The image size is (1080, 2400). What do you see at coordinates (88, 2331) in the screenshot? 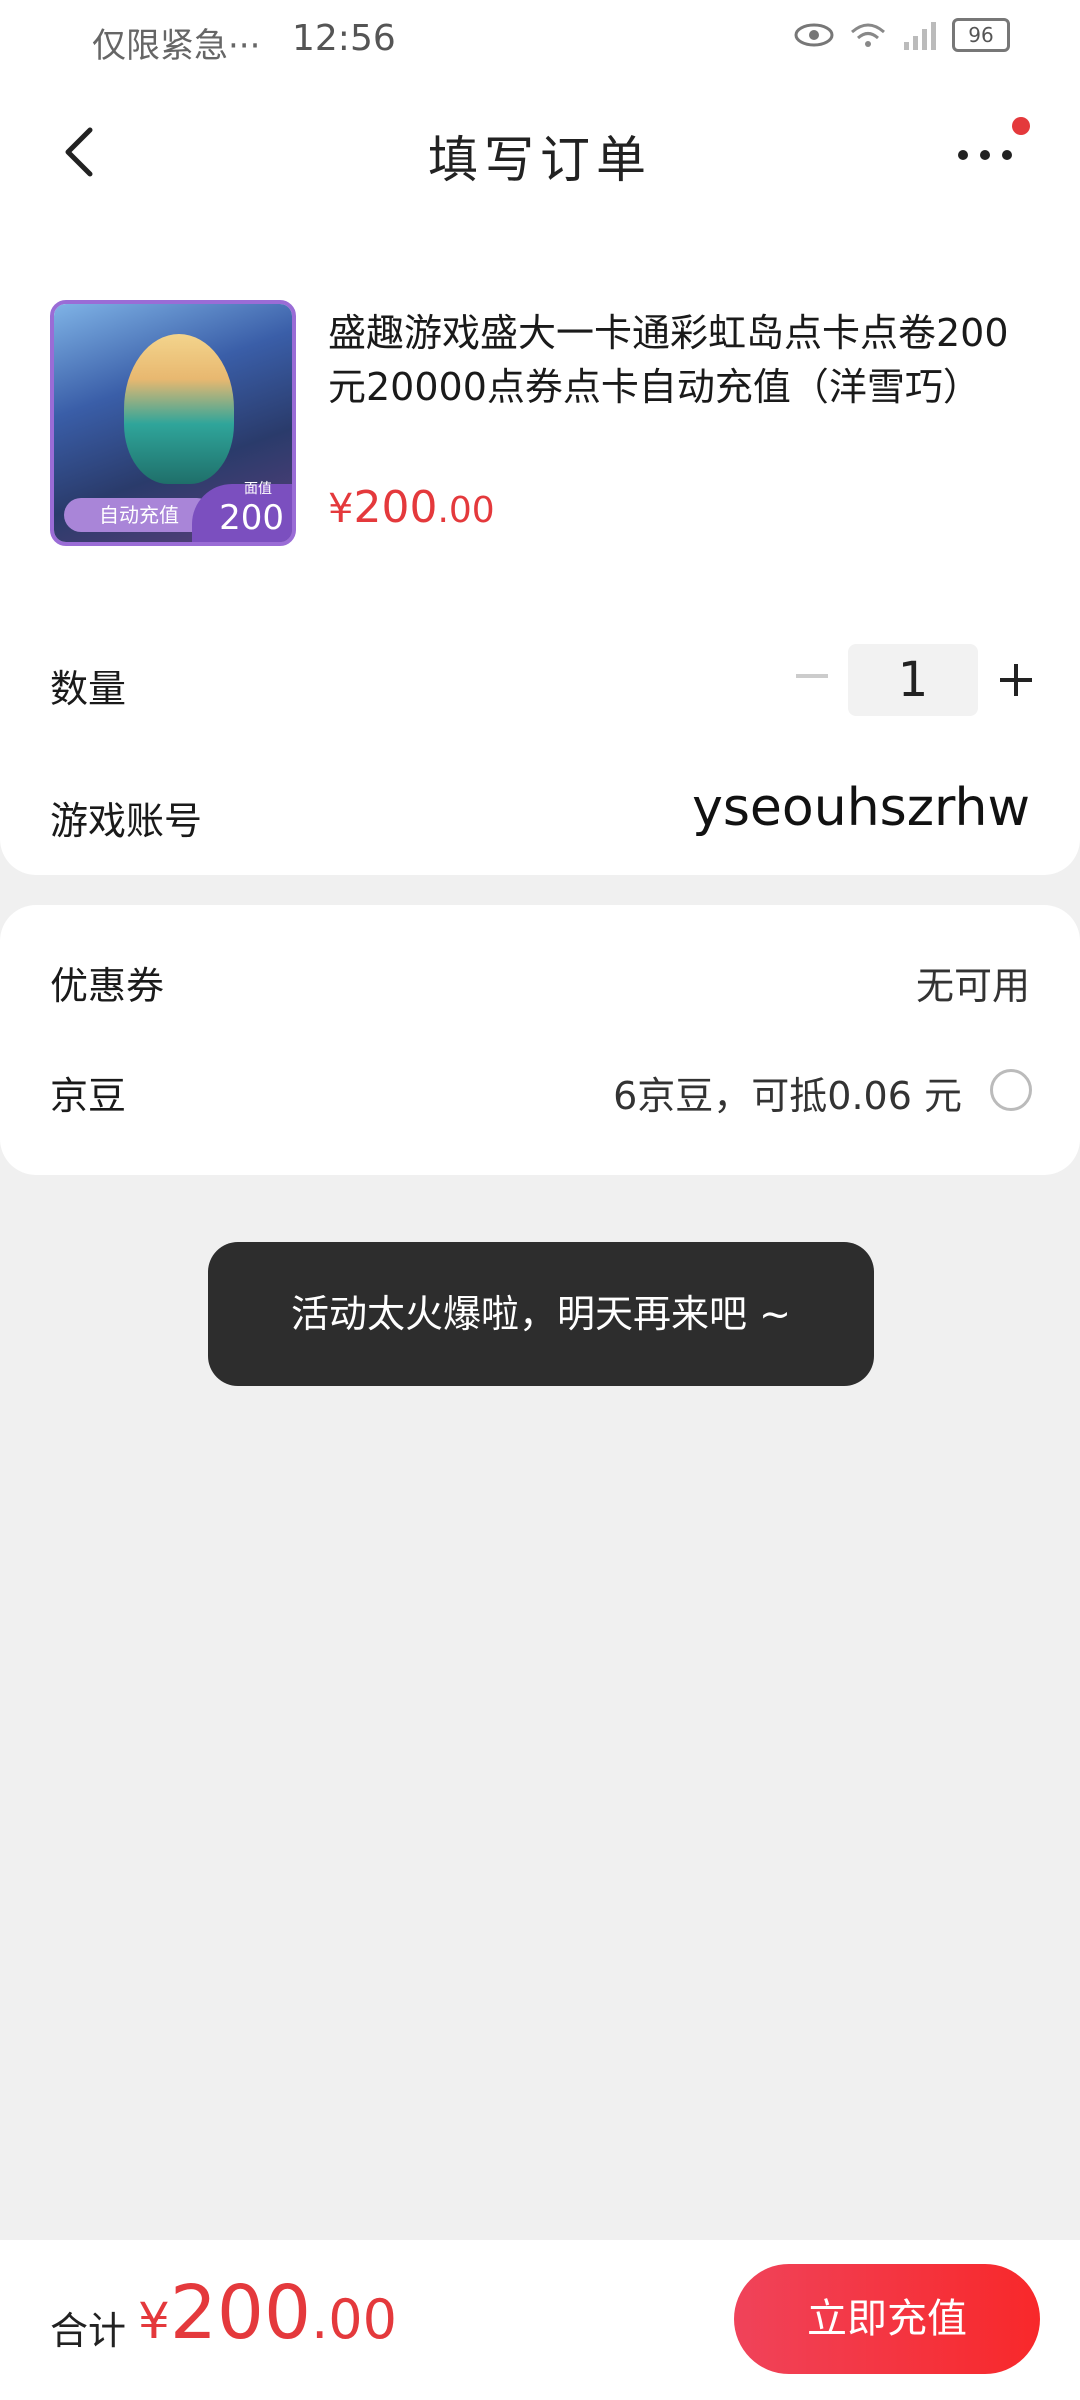
I see `total-label: 合计` at bounding box center [88, 2331].